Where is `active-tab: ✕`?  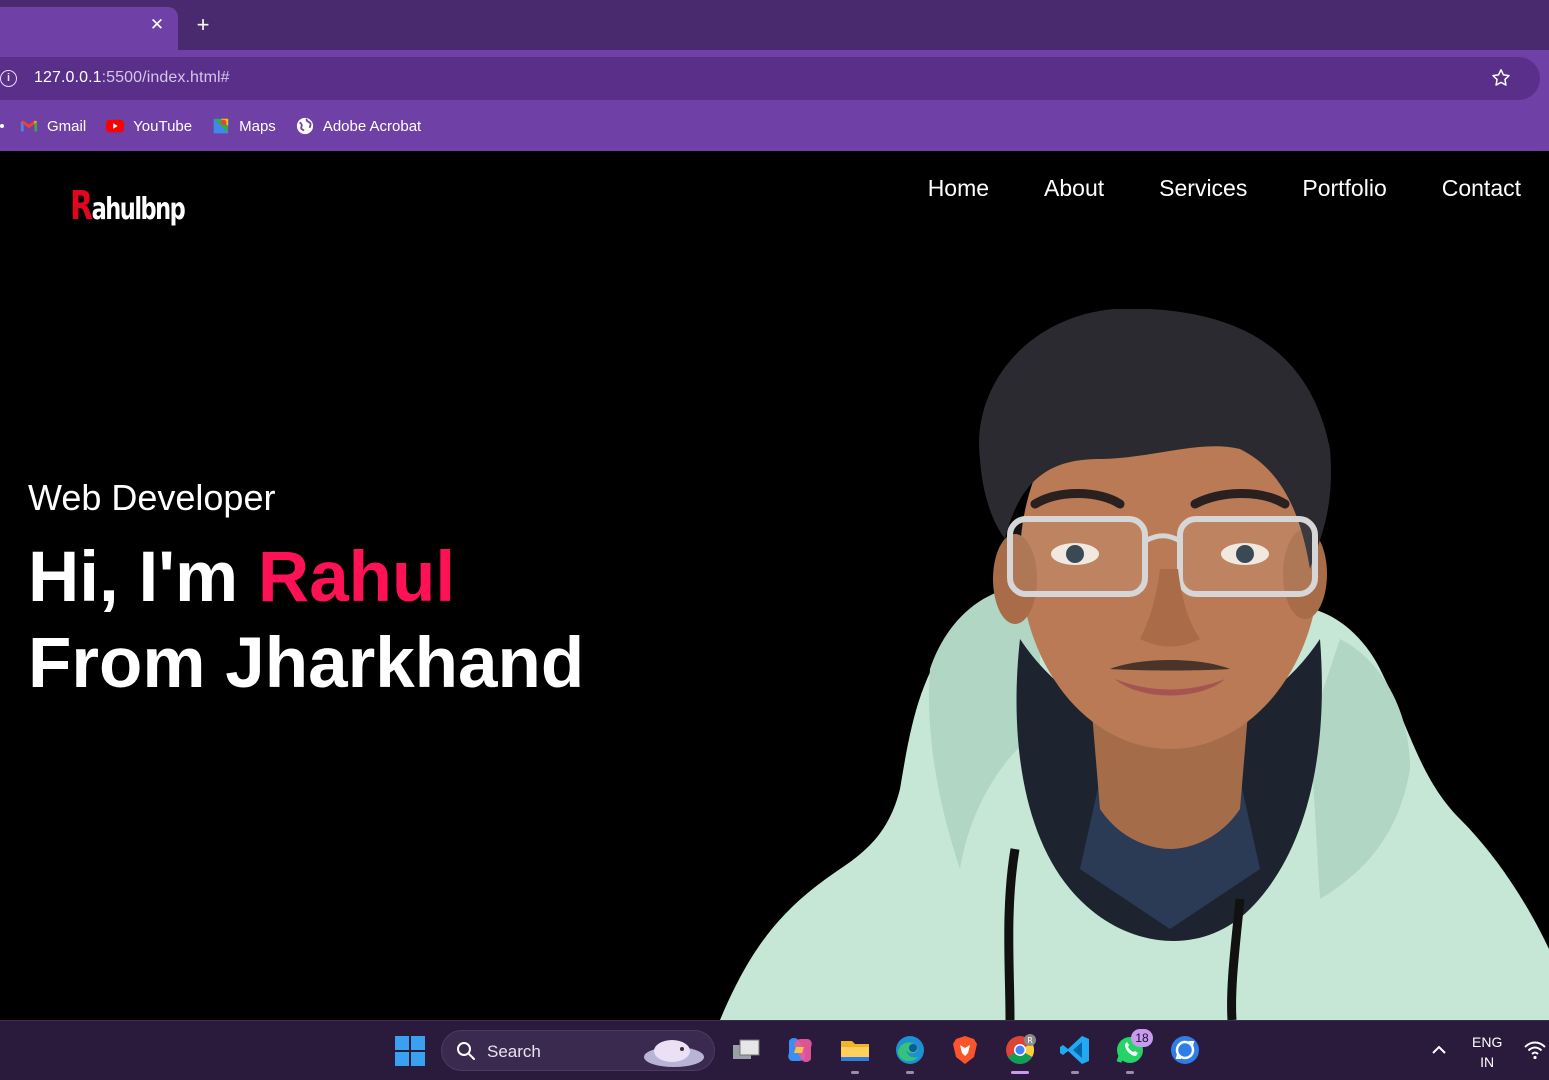 active-tab: ✕ is located at coordinates (89, 28).